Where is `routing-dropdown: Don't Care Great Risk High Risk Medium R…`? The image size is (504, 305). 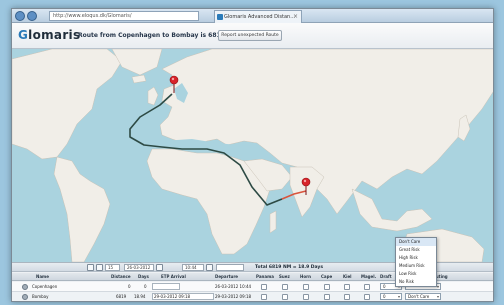 routing-dropdown: Don't Care Great Risk High Risk Medium R… is located at coordinates (416, 262).